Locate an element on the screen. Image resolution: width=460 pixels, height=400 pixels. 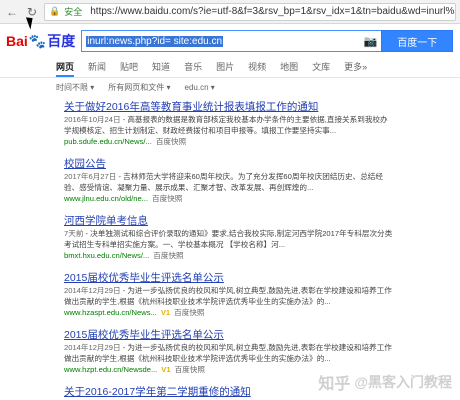
result-date: 2017年6月27日 is located at coordinates (90, 176).